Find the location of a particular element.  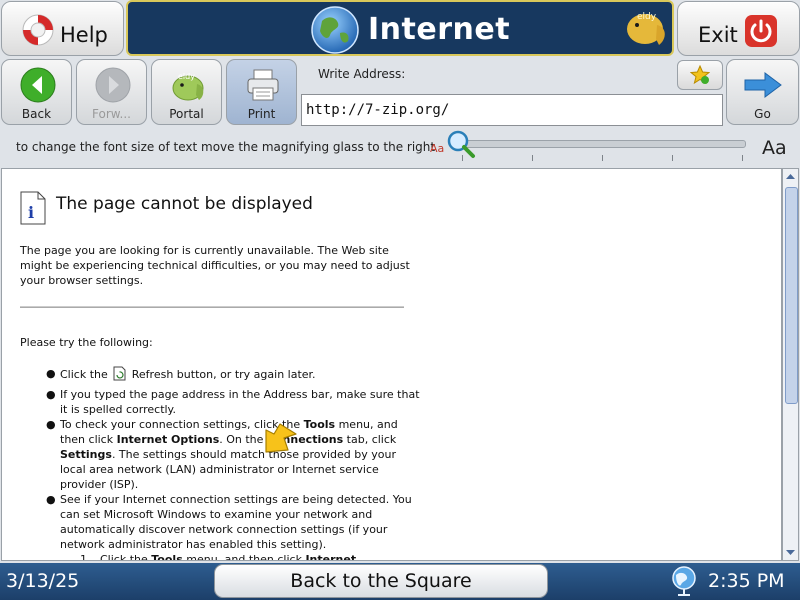

tools-text: Tools is located at coordinates (167, 557).